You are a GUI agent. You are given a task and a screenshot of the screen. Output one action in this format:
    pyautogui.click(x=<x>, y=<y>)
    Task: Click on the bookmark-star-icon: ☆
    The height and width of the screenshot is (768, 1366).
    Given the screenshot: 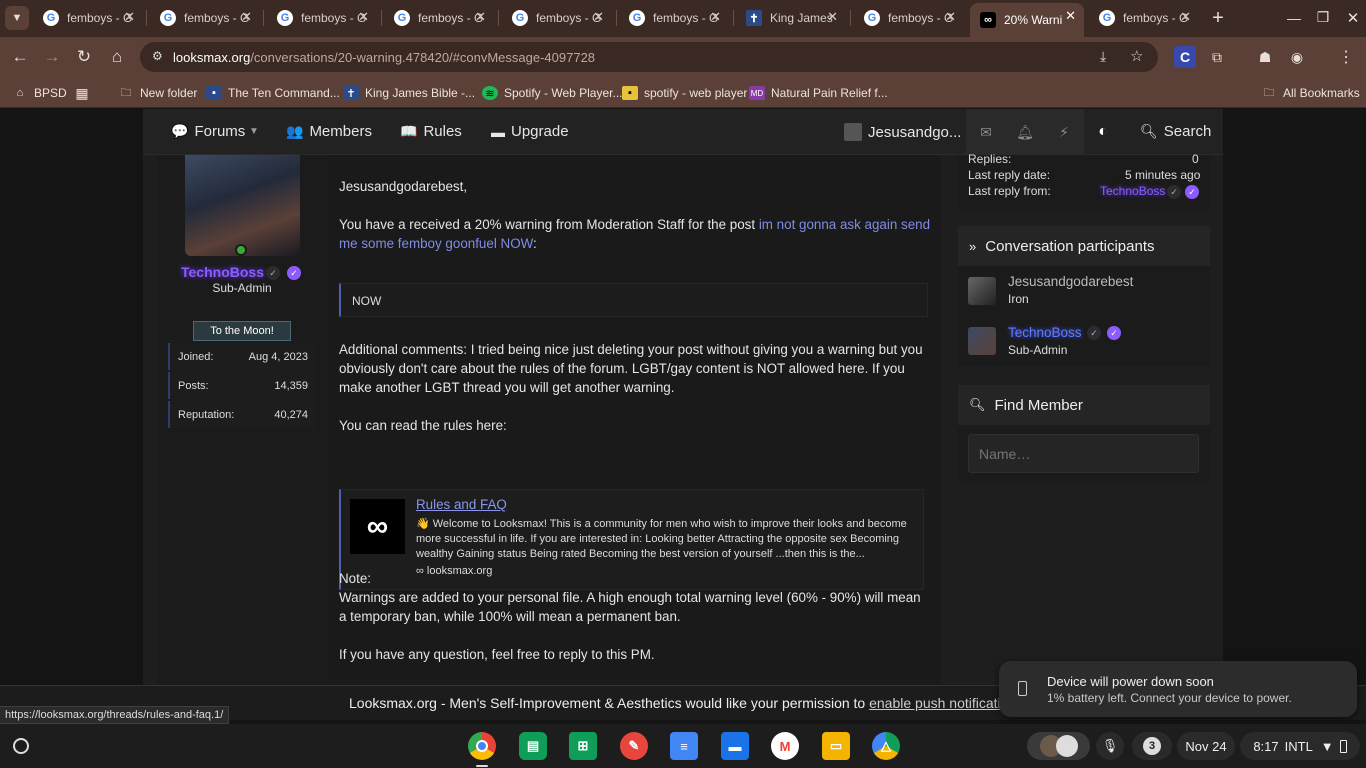 What is the action you would take?
    pyautogui.click(x=1136, y=56)
    